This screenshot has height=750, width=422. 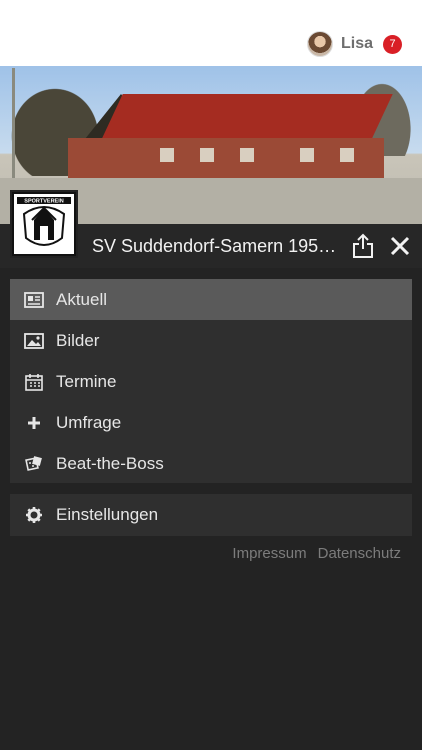 I want to click on image-icon, so click(x=34, y=341).